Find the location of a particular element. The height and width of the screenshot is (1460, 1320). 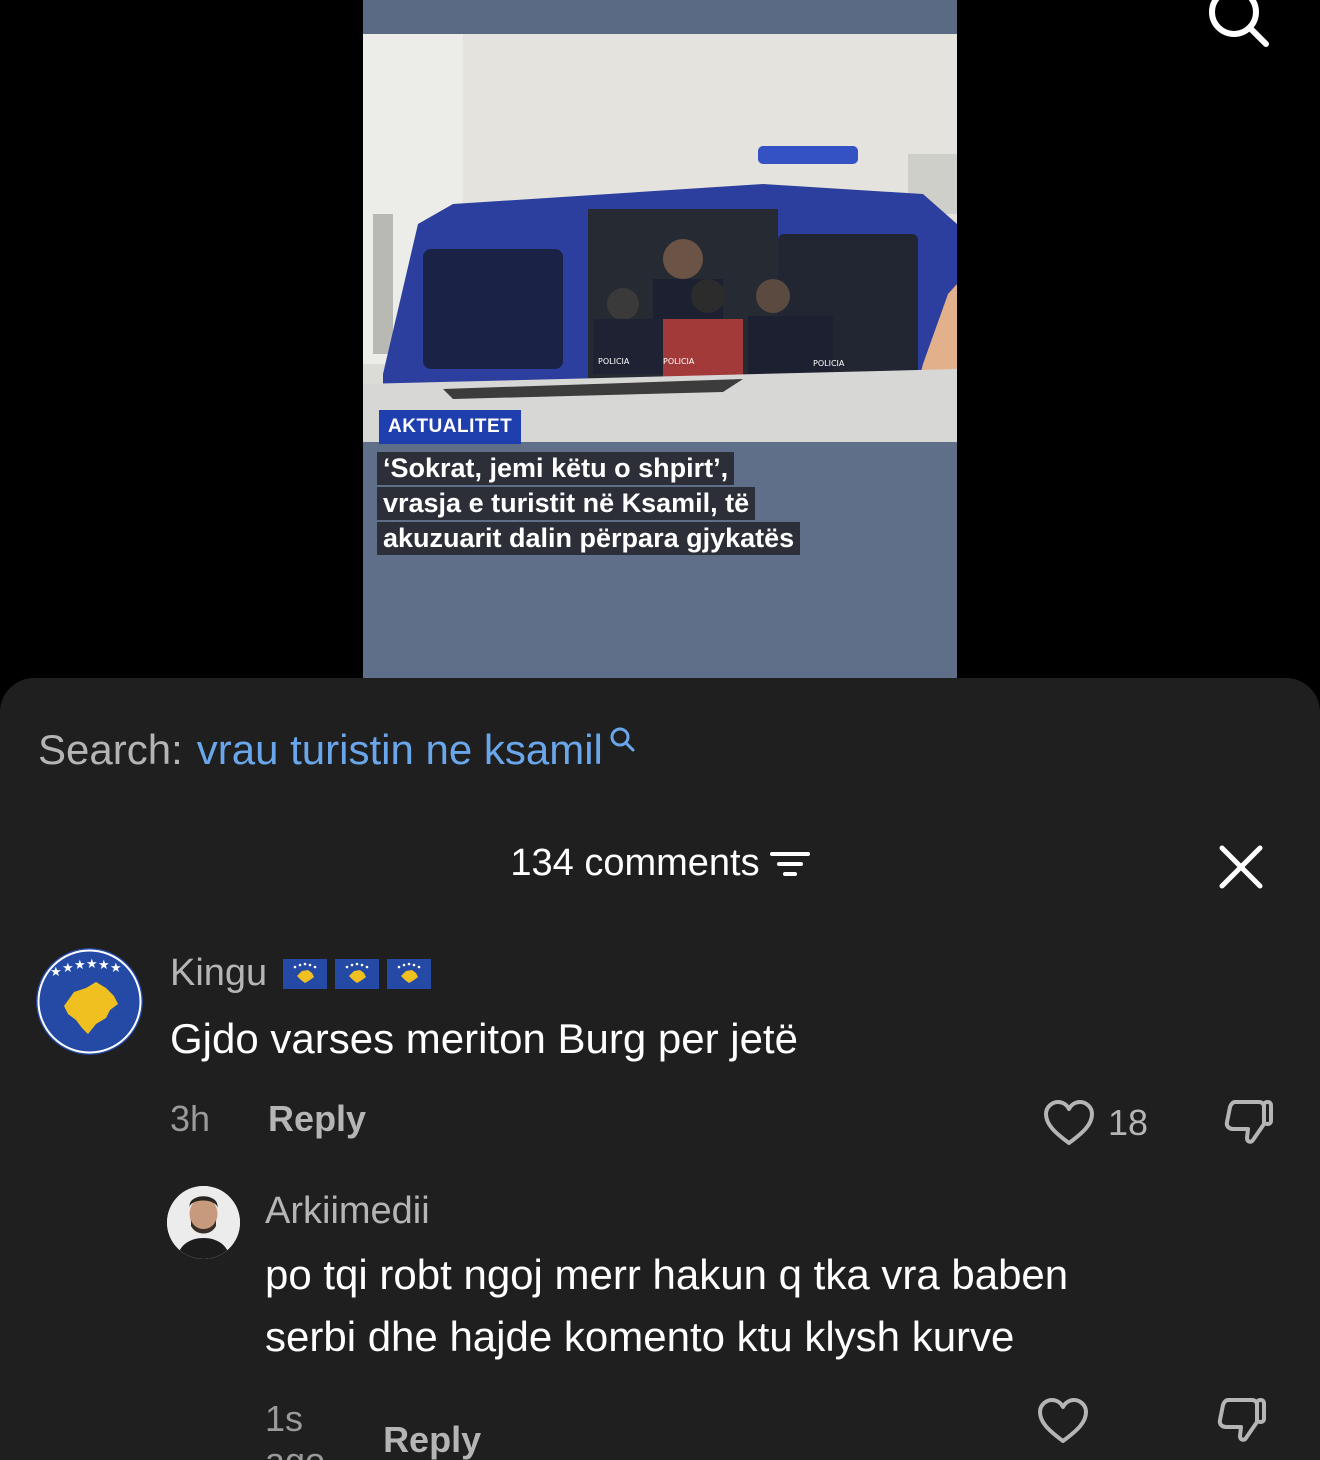

avatar: ★ ★ ★ ★ ★ ★ is located at coordinates (89, 1001).